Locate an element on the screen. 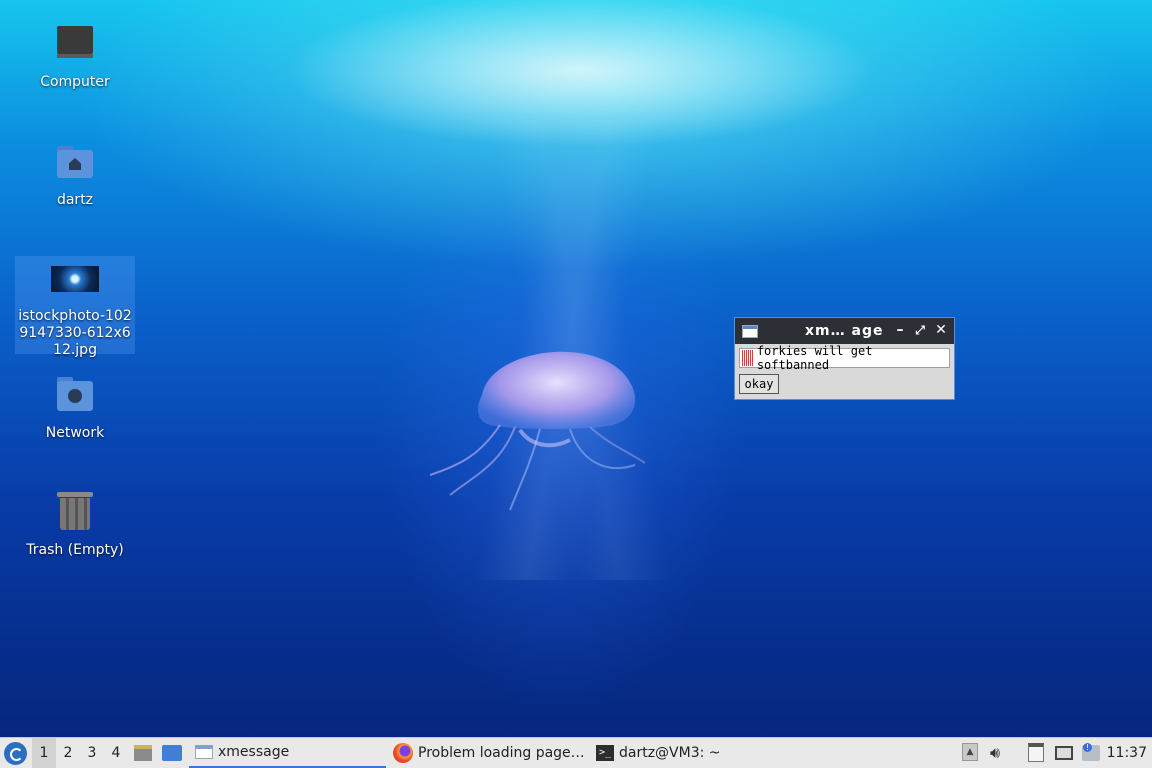 The height and width of the screenshot is (768, 1152). desktop-icon-label: Trash (Empty) is located at coordinates (75, 550).